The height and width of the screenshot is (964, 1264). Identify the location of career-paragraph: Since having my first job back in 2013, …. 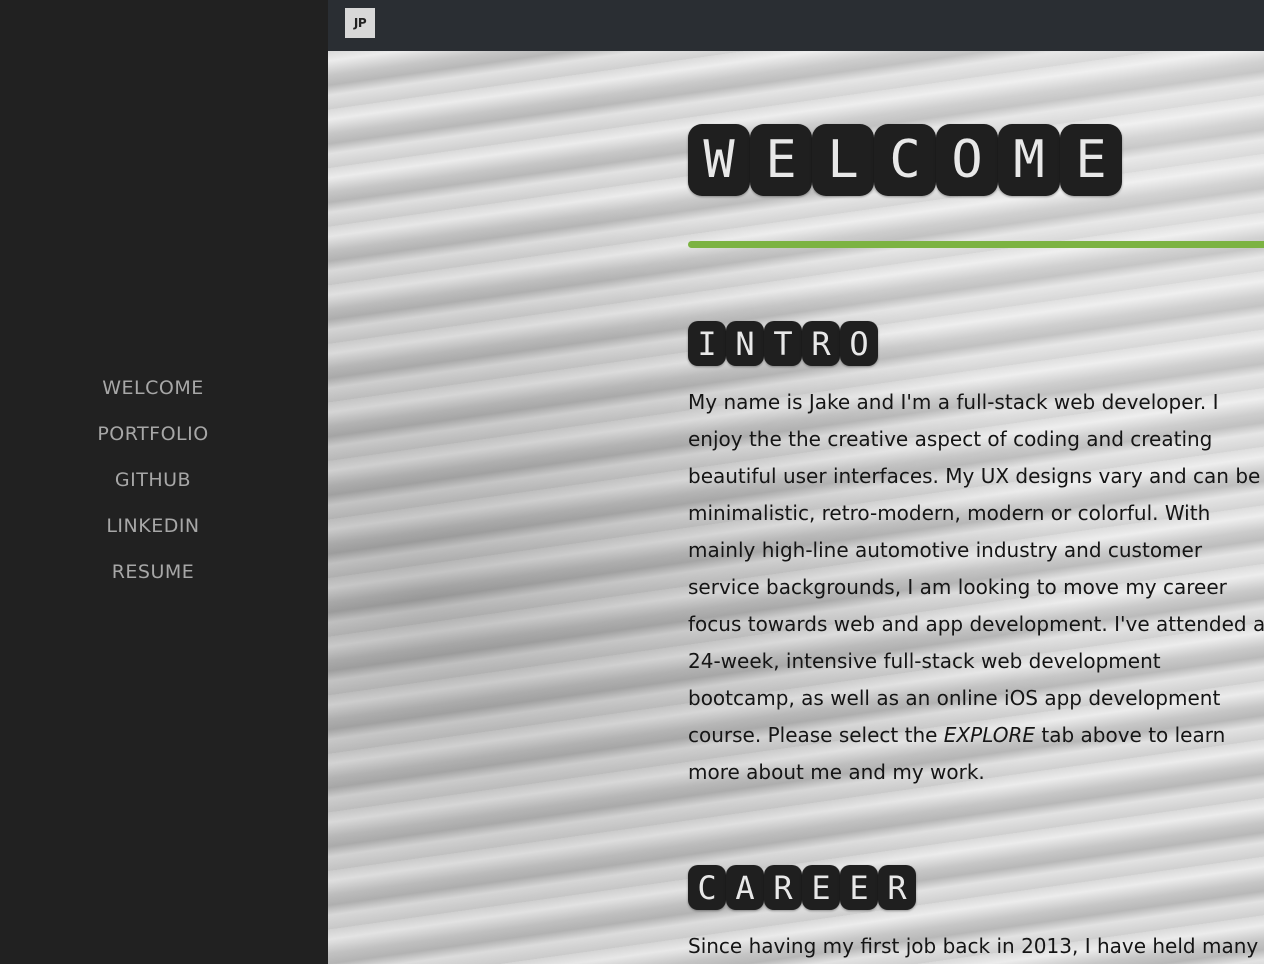
(973, 946).